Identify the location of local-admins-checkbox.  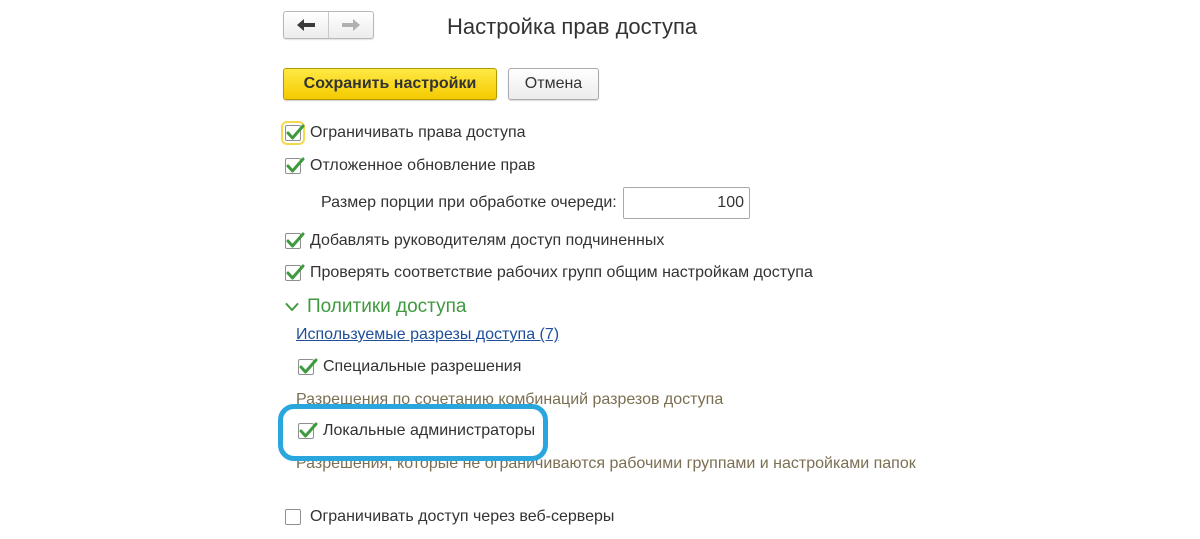
(308, 430).